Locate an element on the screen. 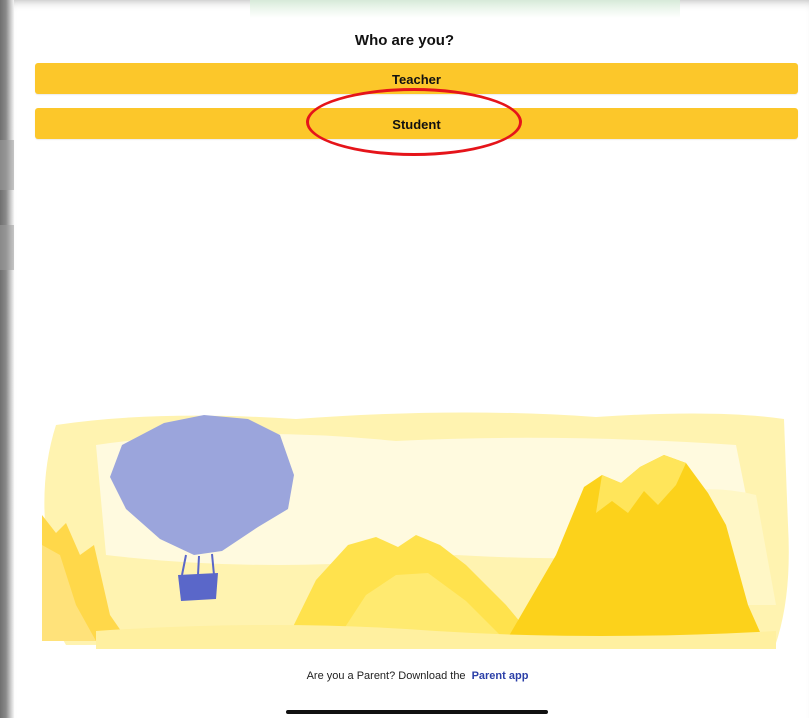  parent-app-link: Parent app is located at coordinates (500, 676).